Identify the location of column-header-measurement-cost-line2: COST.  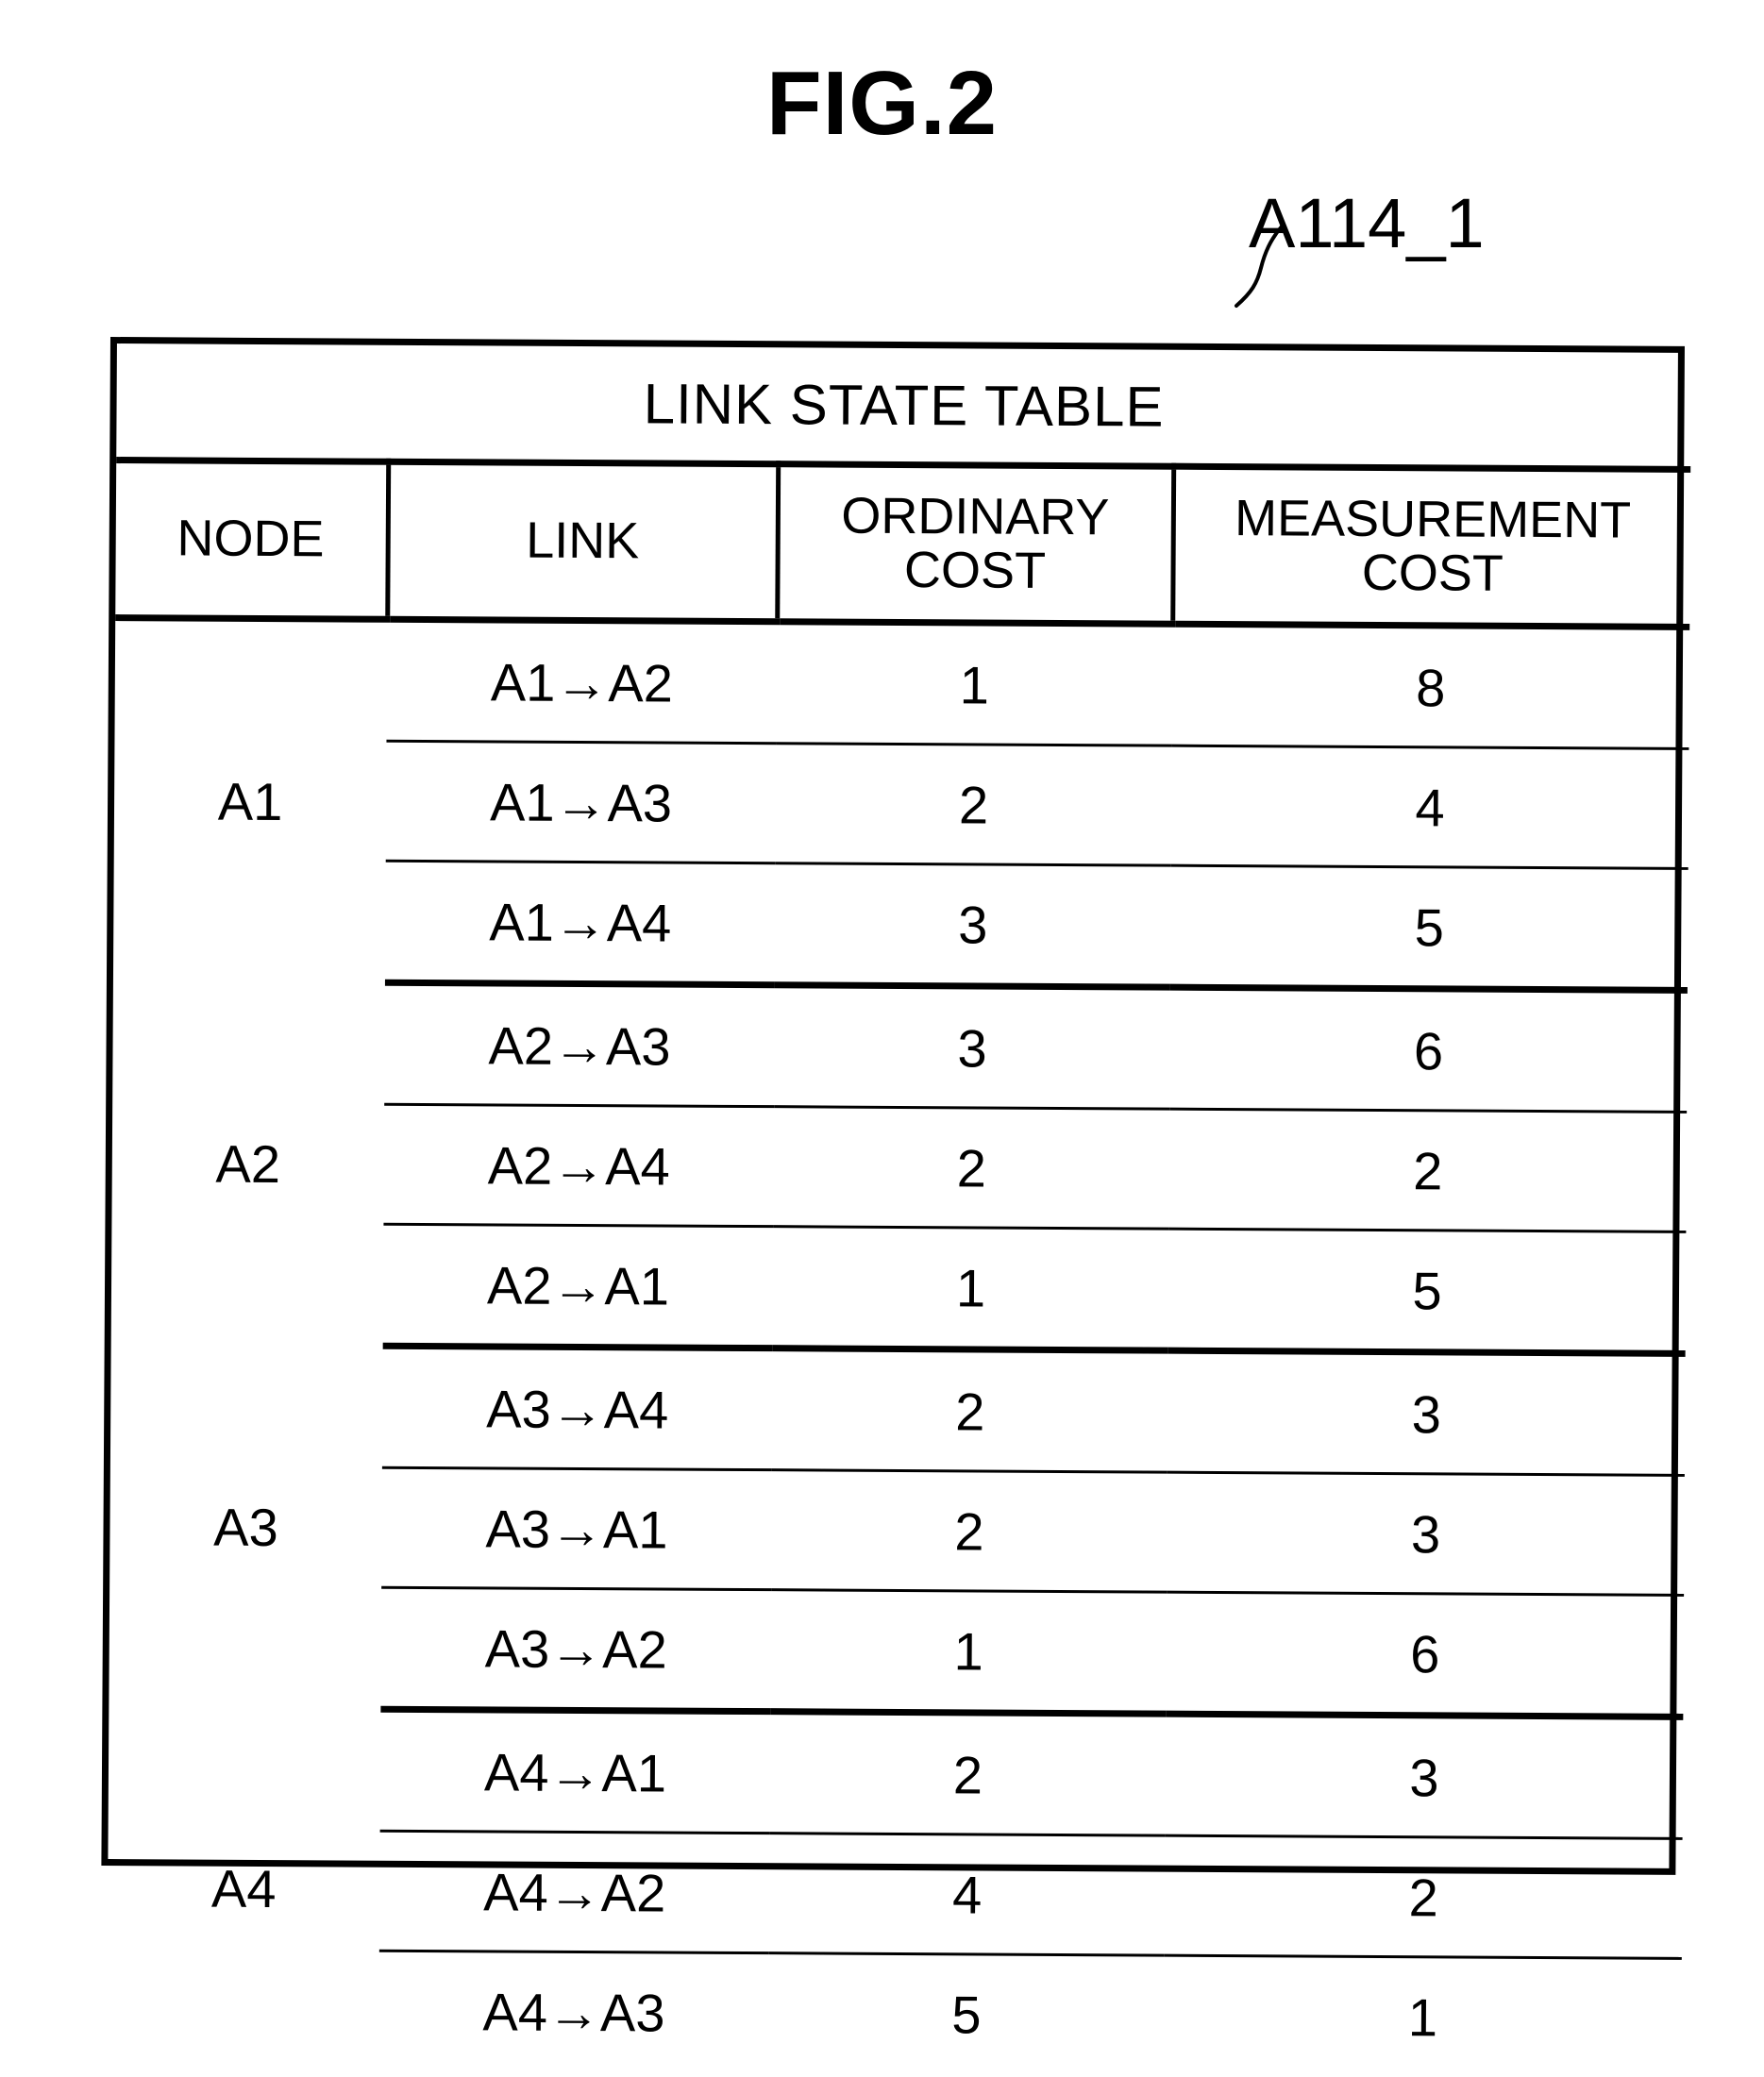
(1432, 573).